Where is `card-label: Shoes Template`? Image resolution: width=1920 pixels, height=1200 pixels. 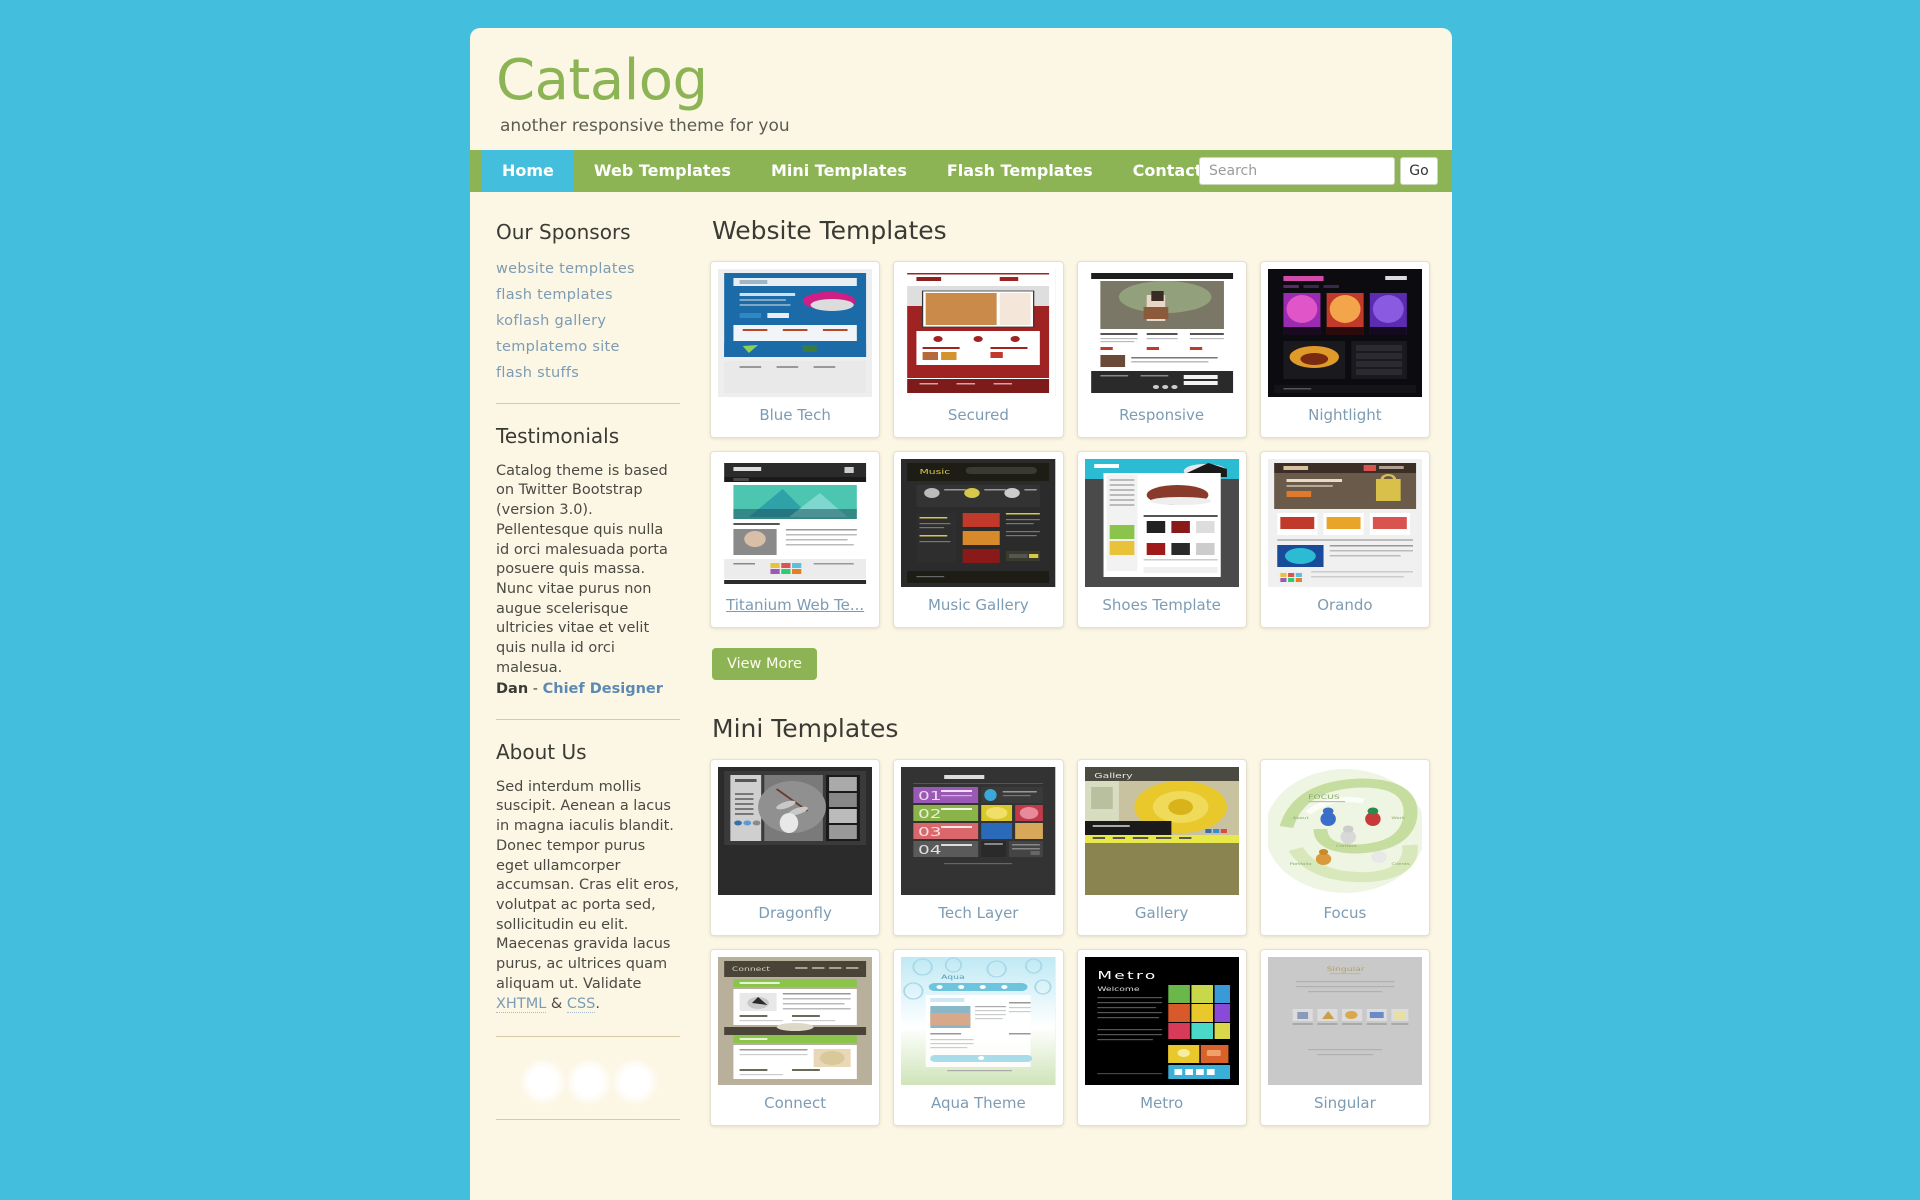 card-label: Shoes Template is located at coordinates (1161, 604).